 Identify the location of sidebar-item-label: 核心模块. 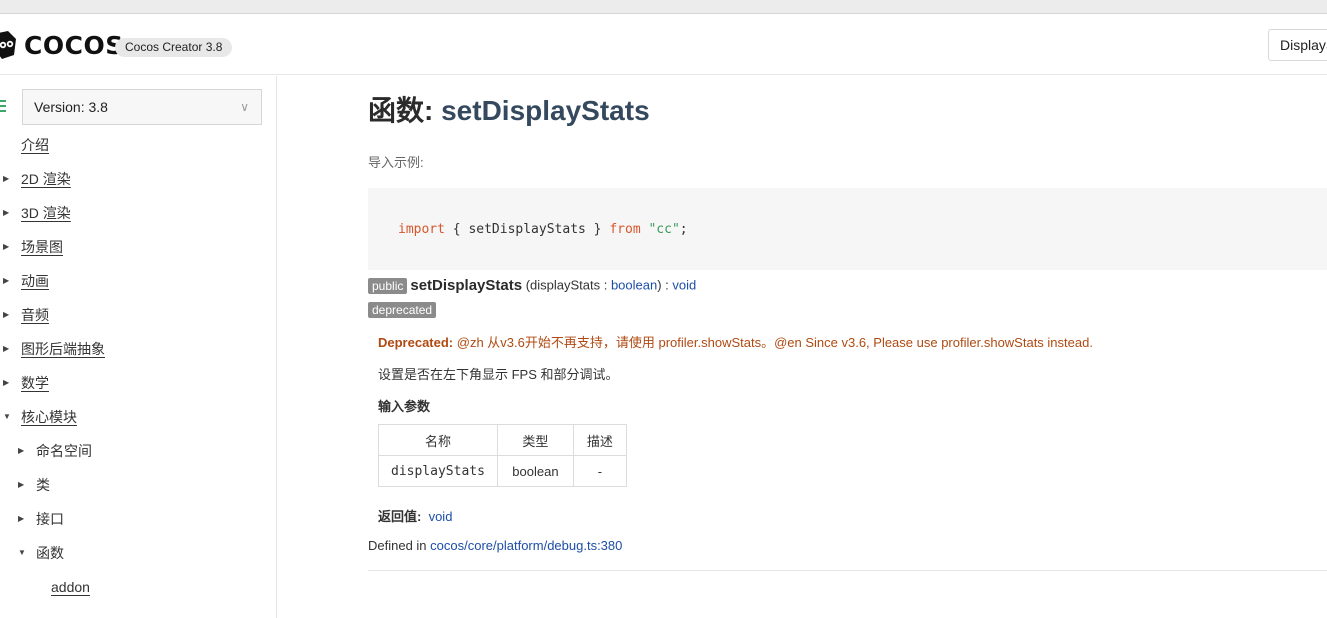
(49, 417).